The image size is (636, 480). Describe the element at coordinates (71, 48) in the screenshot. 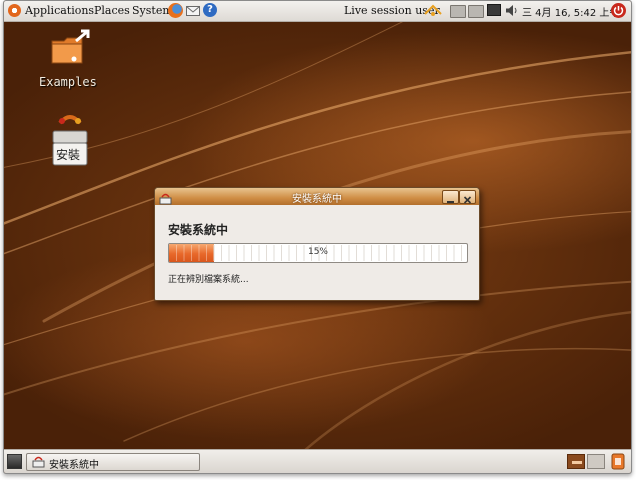

I see `folder-link-icon` at that location.